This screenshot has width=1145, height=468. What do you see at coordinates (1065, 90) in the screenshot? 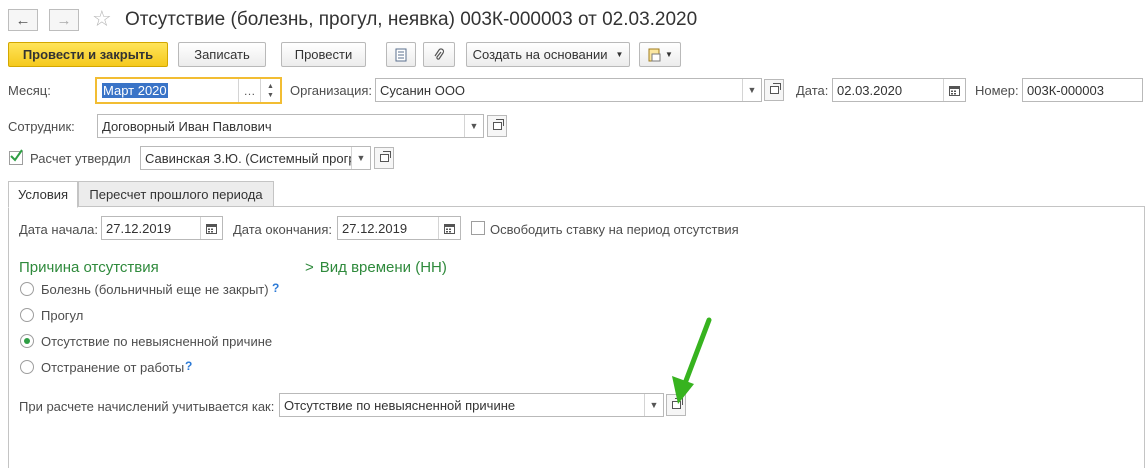
I see `number-value: 003К-000003` at bounding box center [1065, 90].